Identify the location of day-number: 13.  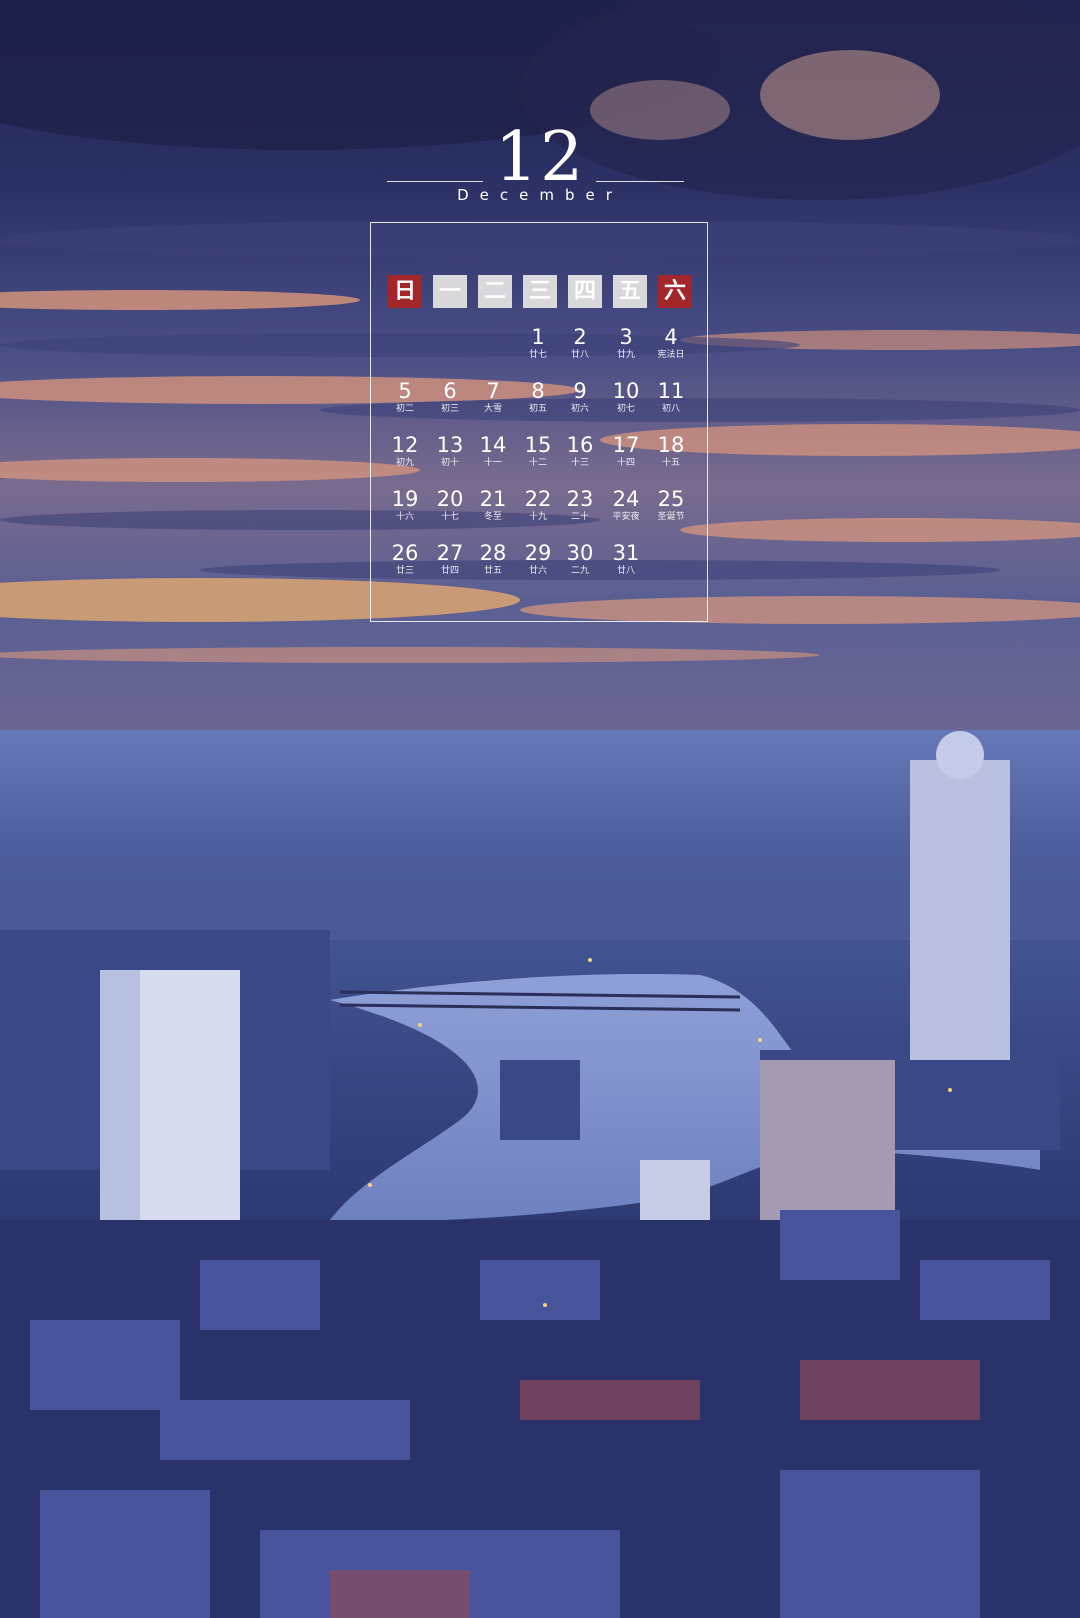
(450, 445).